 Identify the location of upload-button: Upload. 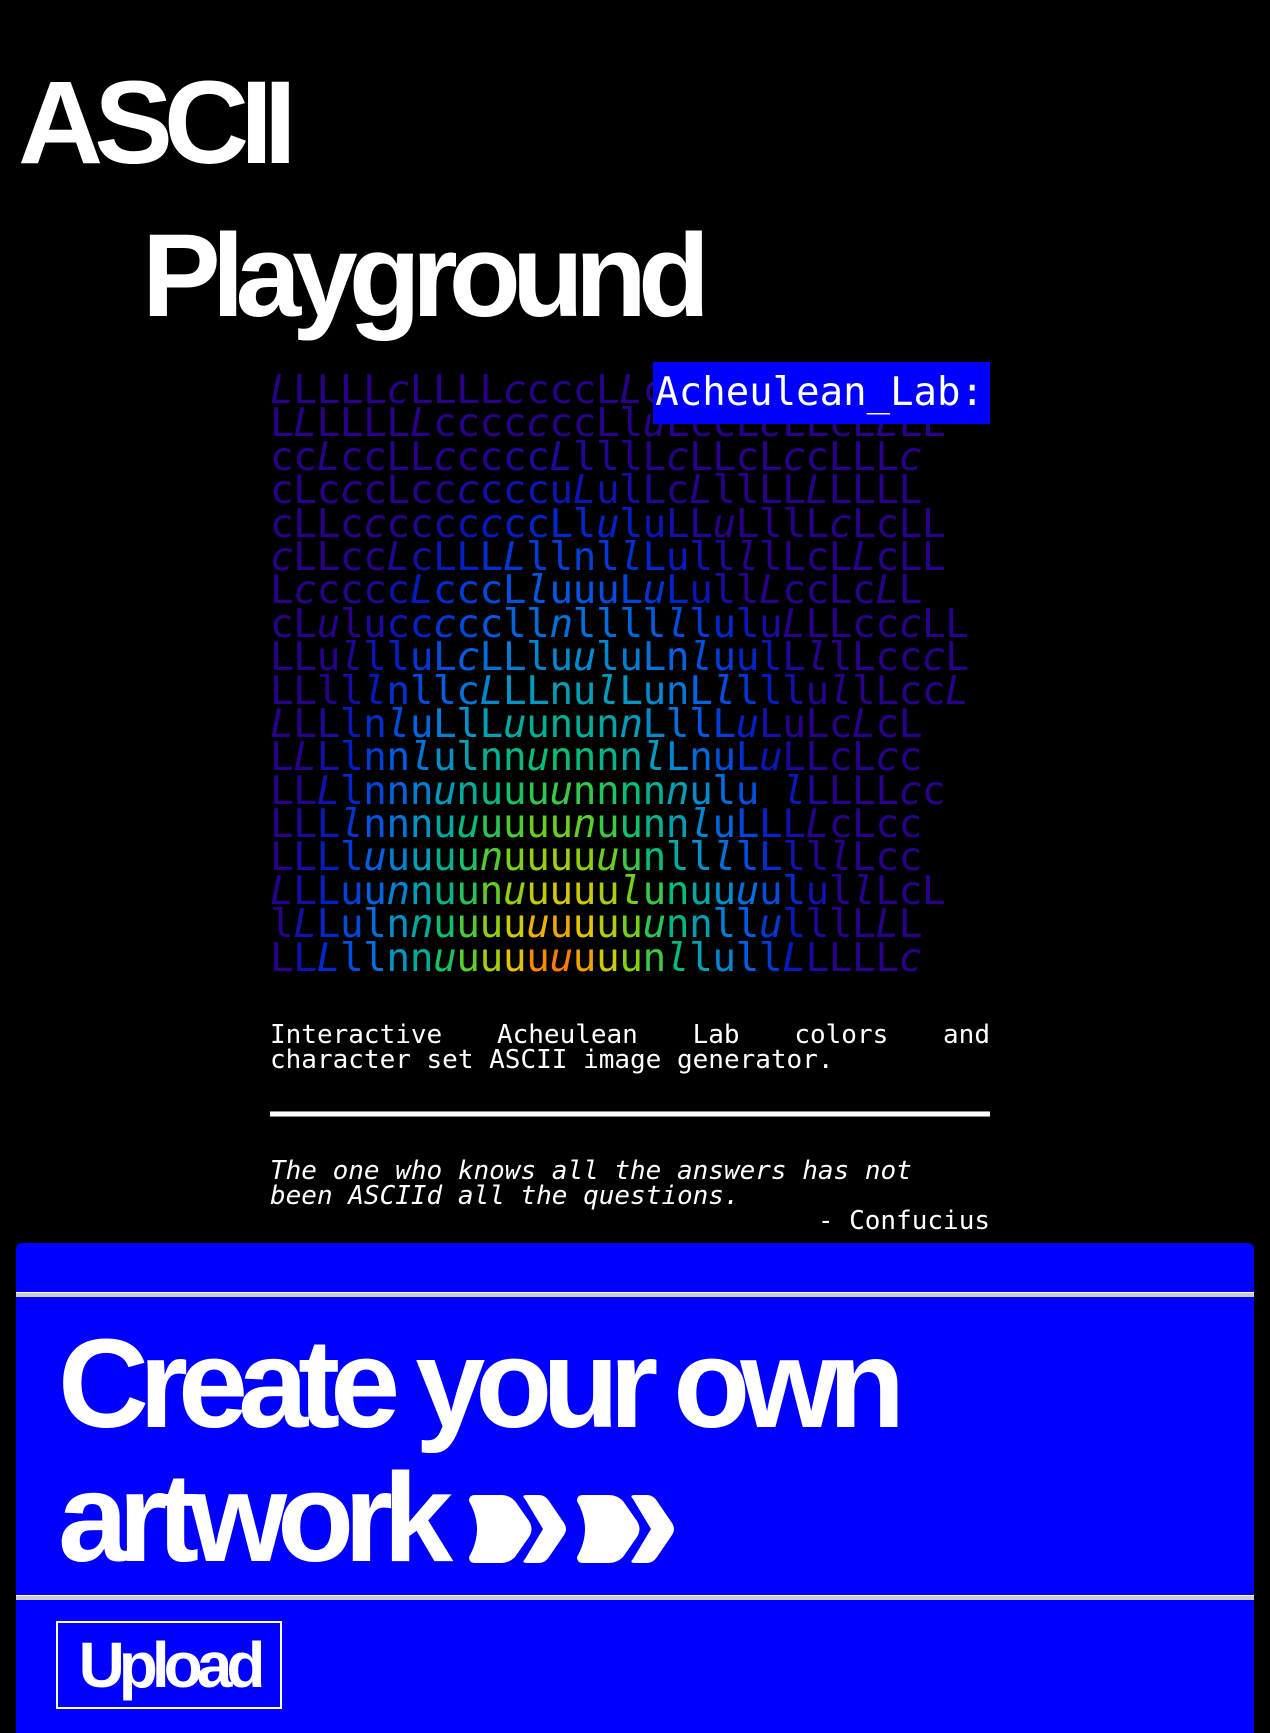
(169, 1665).